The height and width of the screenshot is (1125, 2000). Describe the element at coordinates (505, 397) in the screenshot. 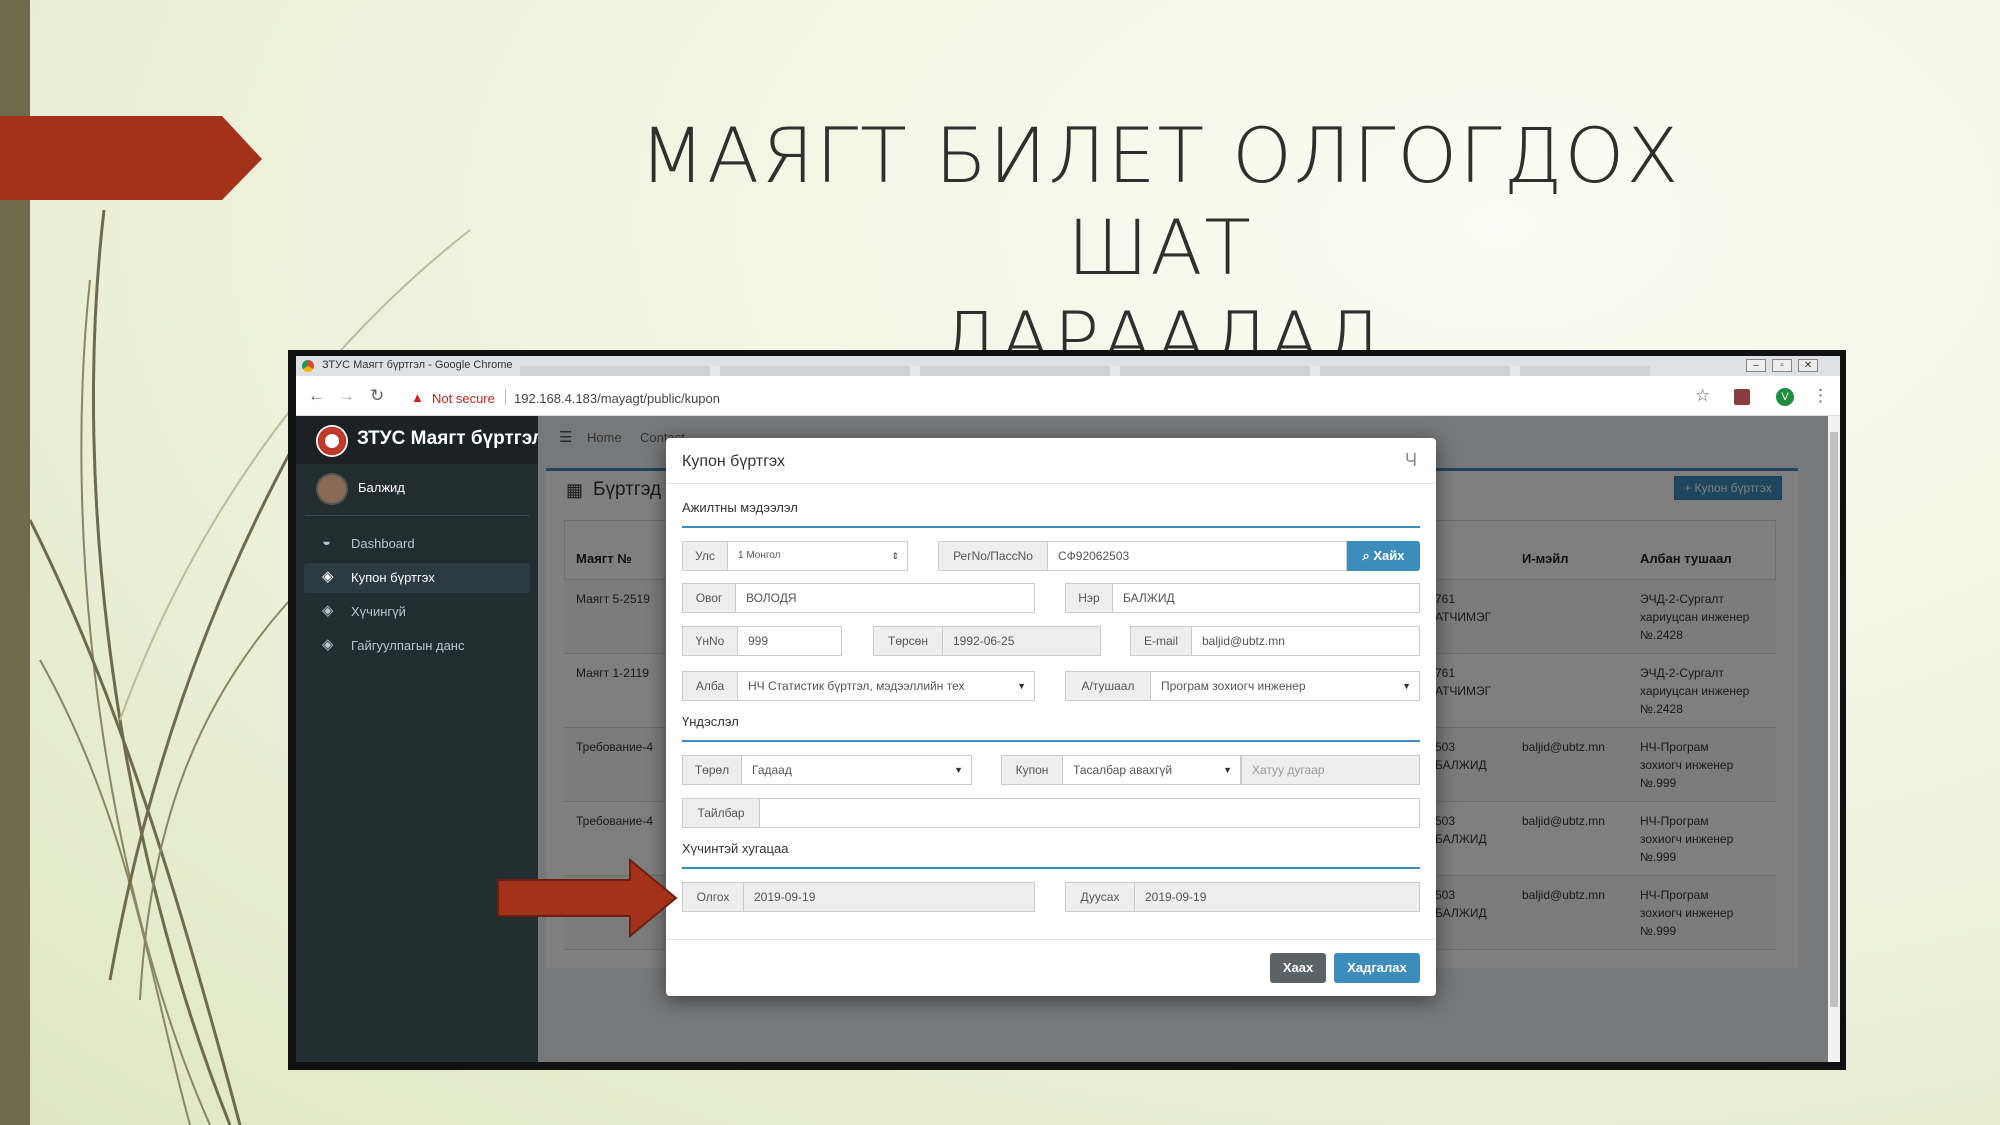

I see `url-separator` at that location.